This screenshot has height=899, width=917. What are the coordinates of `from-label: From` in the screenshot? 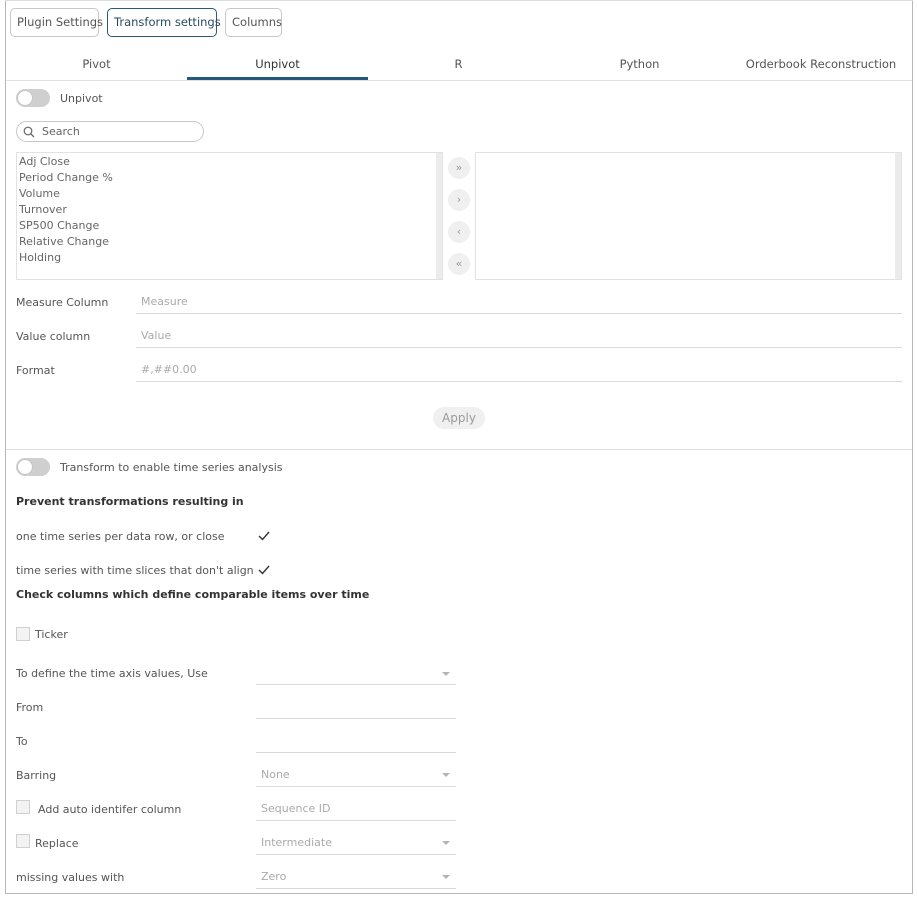 It's located at (30, 707).